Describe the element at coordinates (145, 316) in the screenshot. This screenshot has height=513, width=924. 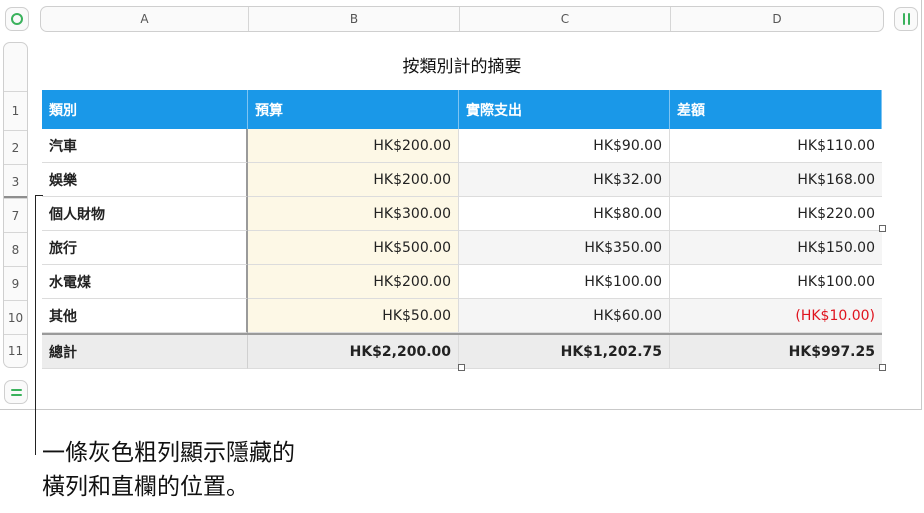
I see `category-cell: 其他` at that location.